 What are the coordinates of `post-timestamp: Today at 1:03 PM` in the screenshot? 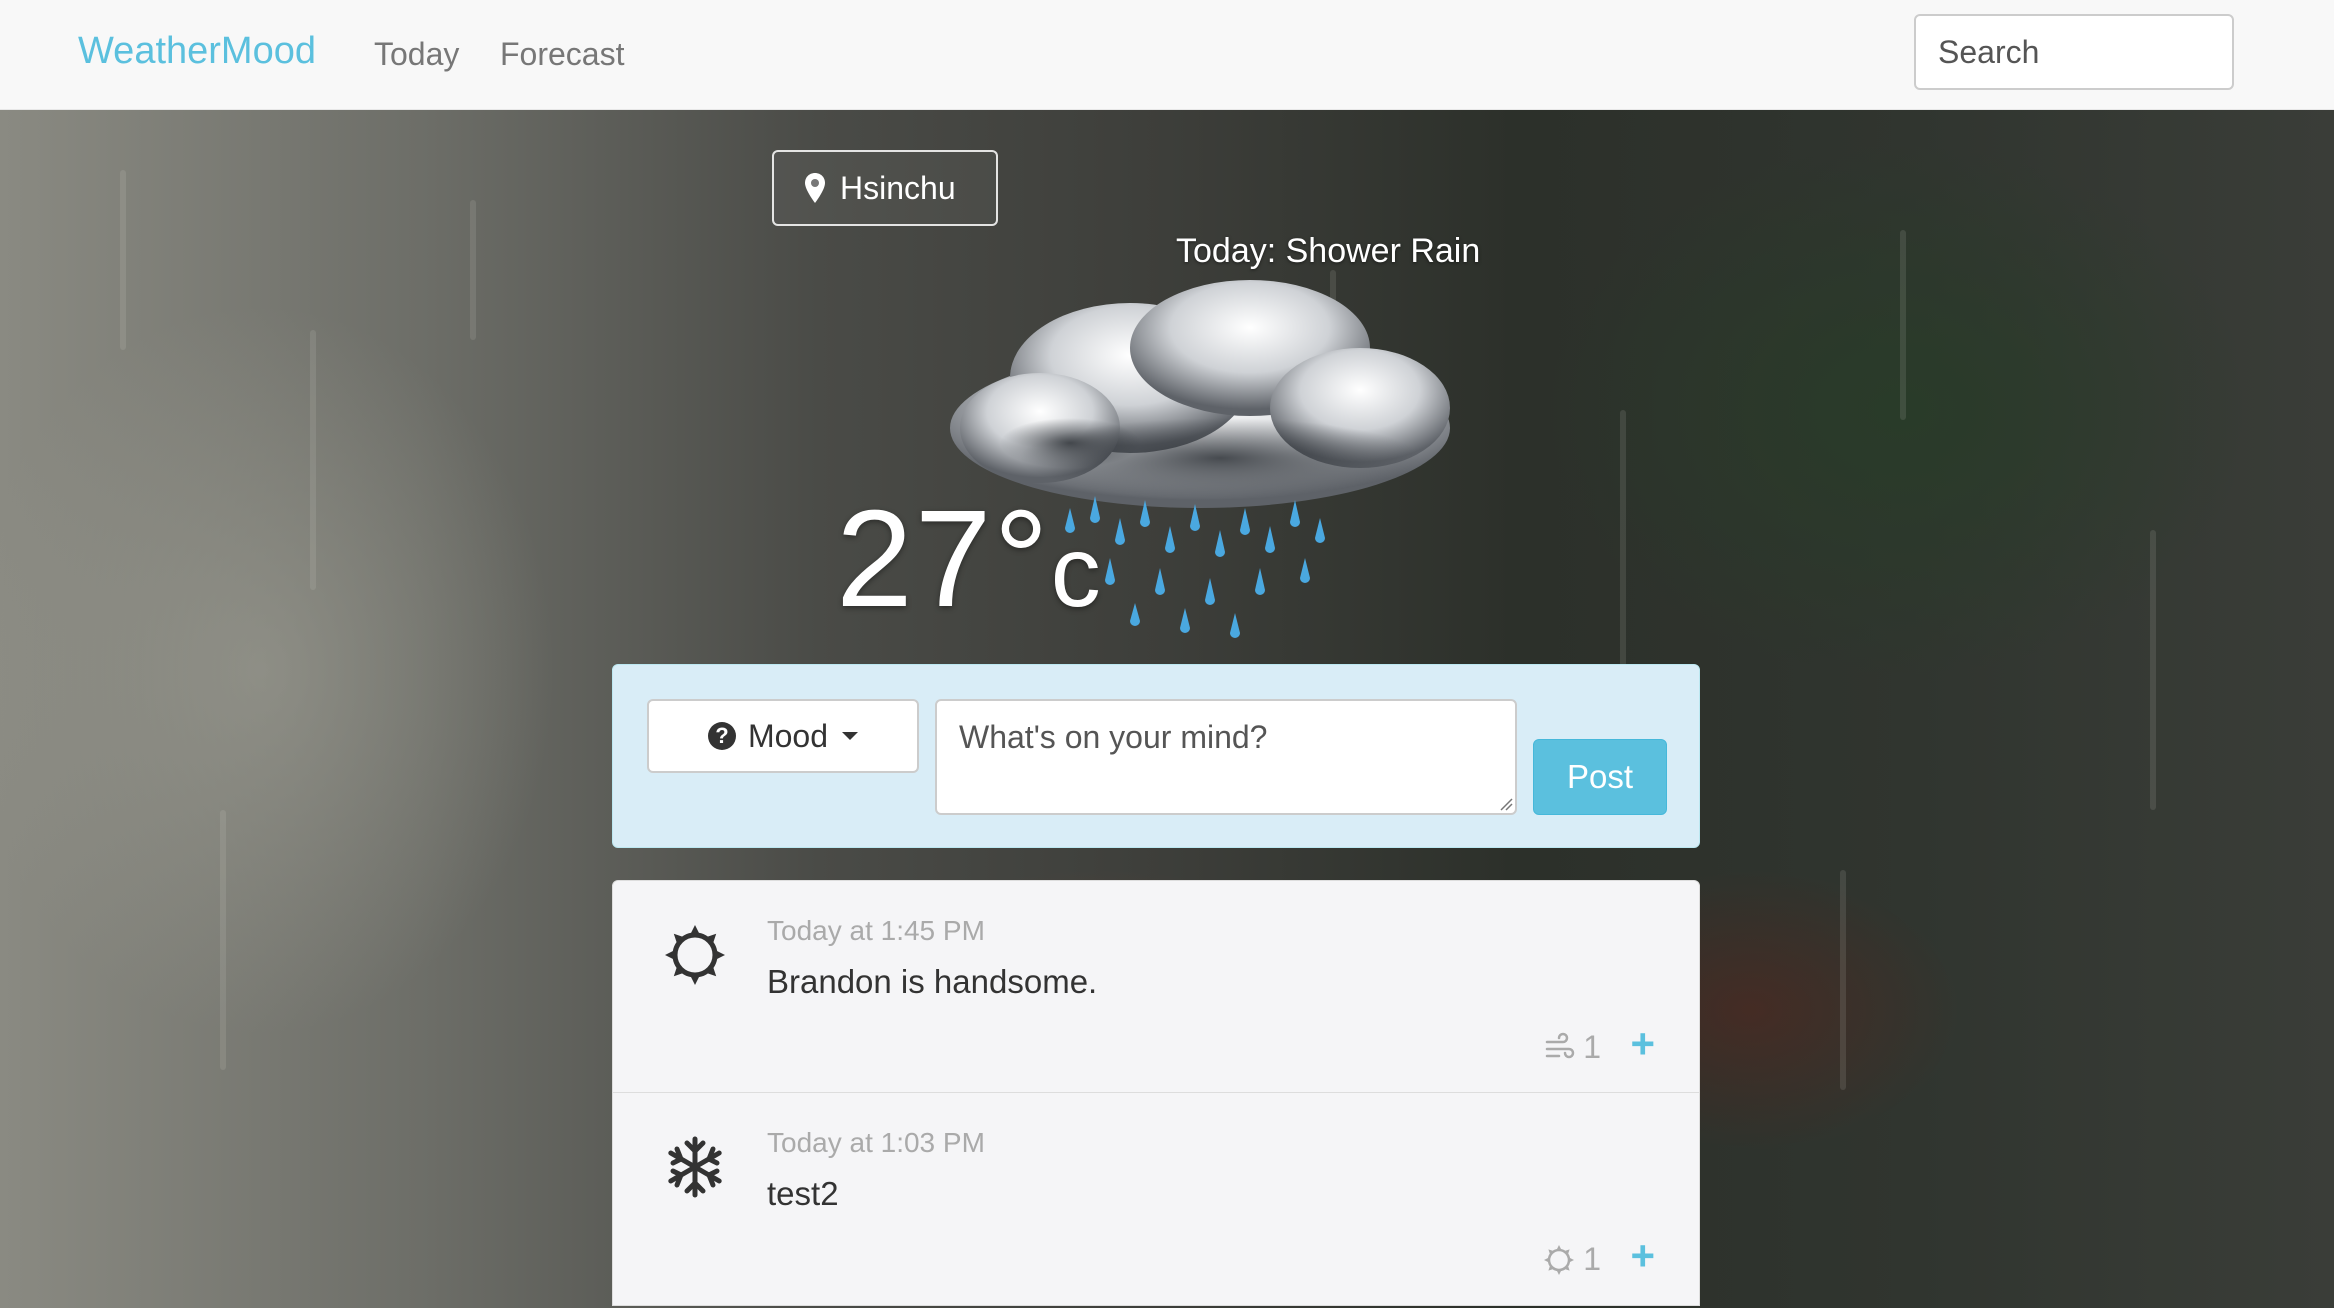 It's located at (876, 1142).